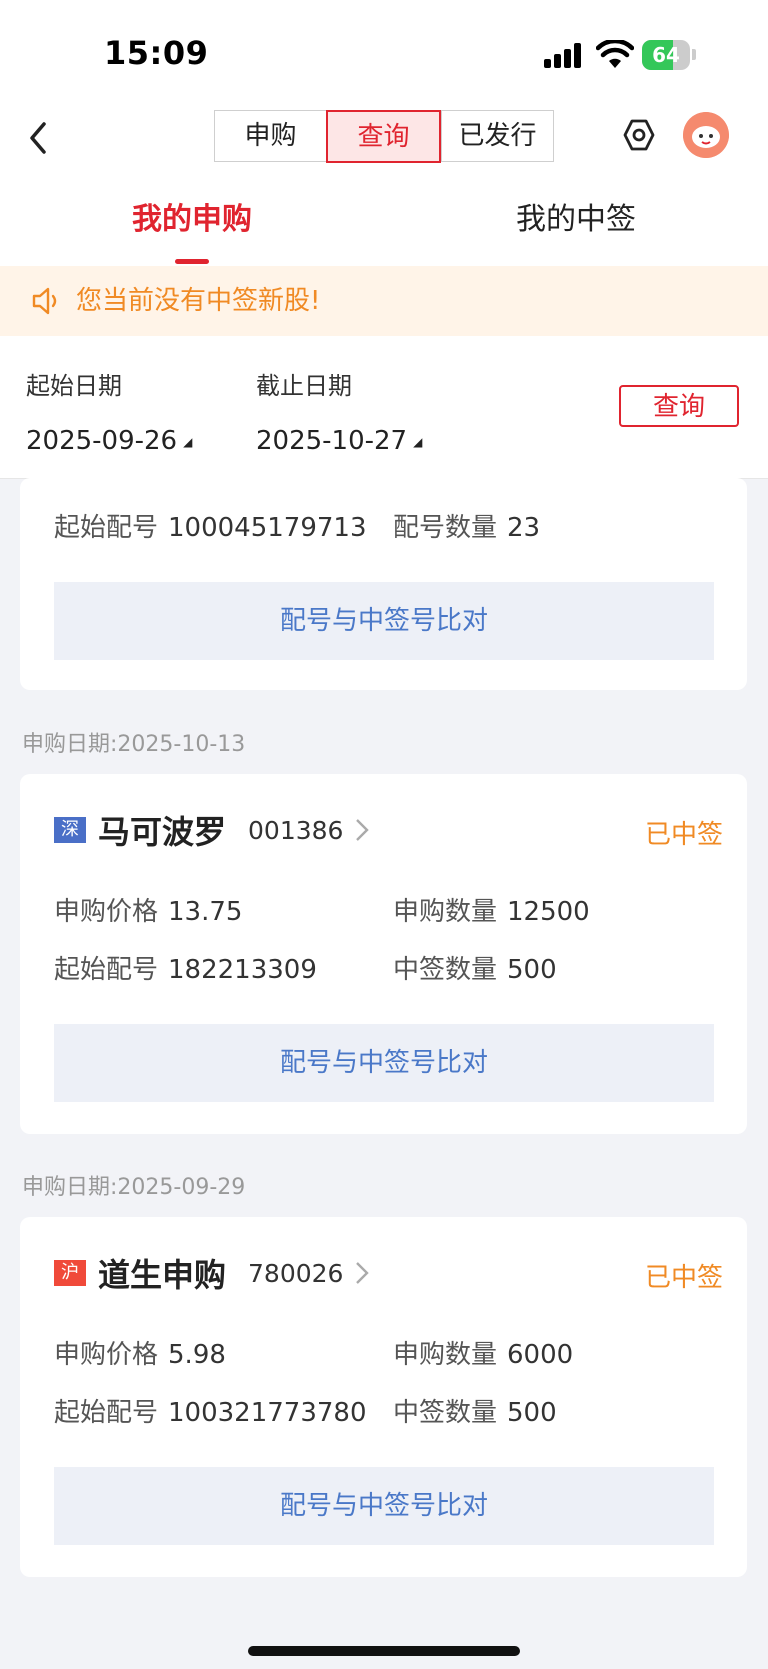 Image resolution: width=768 pixels, height=1669 pixels. What do you see at coordinates (445, 528) in the screenshot?
I see `count-label: 配号数量` at bounding box center [445, 528].